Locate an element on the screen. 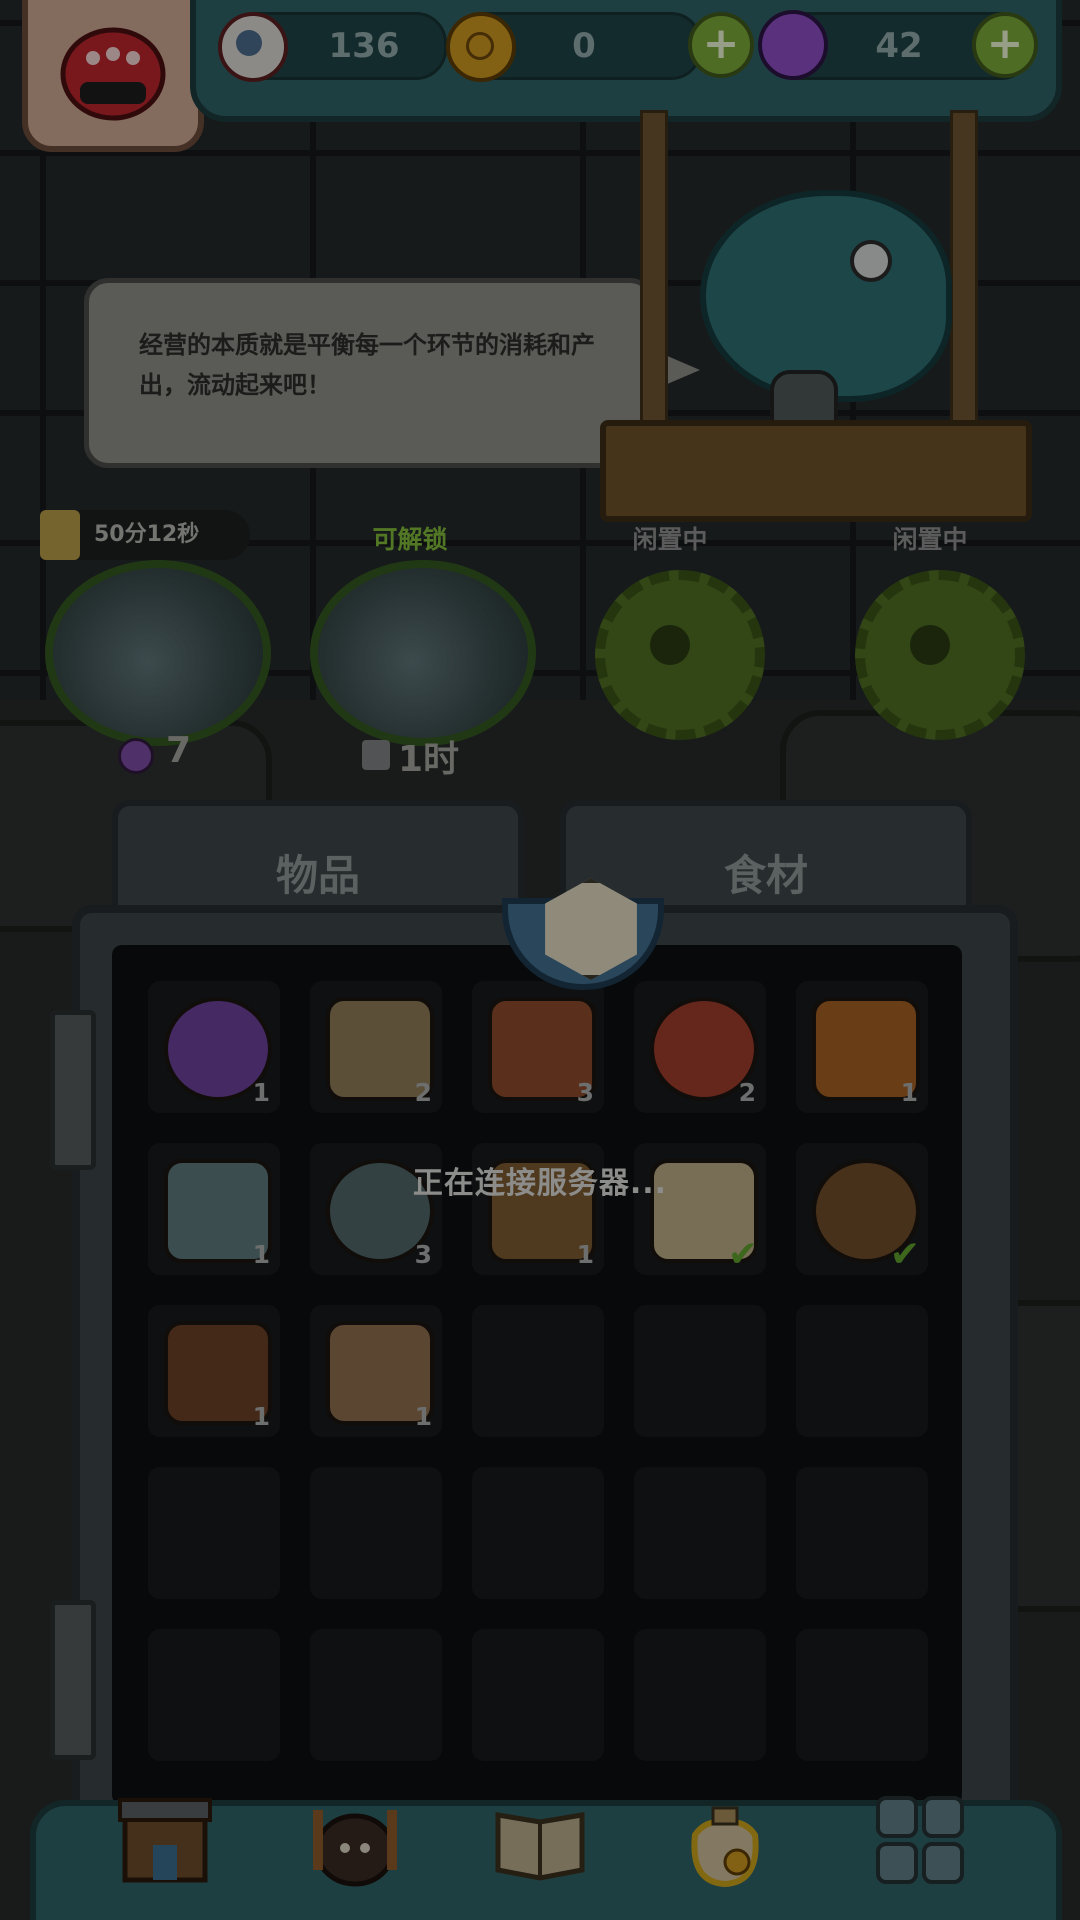  monster-avatar-icon is located at coordinates (113, 74).